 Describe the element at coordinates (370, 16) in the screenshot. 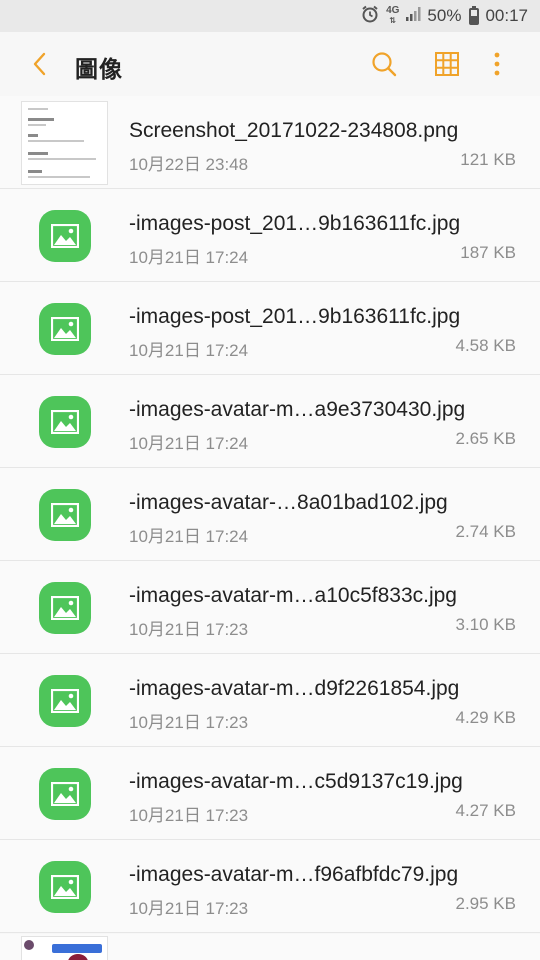

I see `alarm-icon` at that location.